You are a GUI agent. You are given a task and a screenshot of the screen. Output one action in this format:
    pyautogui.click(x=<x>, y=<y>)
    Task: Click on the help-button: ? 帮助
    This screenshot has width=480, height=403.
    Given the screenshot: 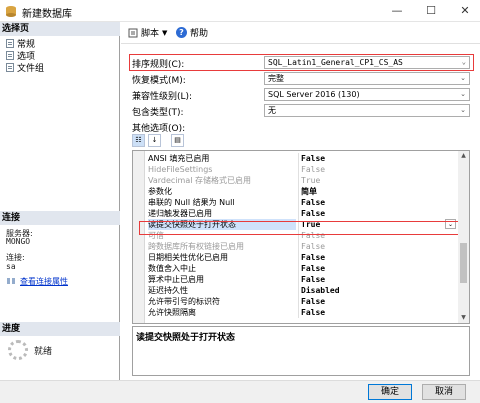 What is the action you would take?
    pyautogui.click(x=192, y=32)
    